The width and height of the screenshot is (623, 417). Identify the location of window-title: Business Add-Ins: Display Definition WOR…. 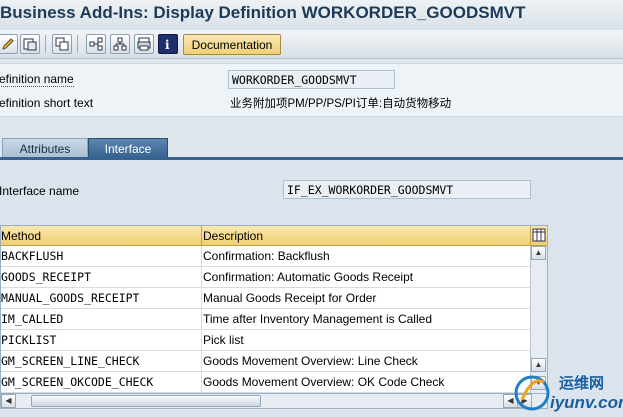
(263, 12).